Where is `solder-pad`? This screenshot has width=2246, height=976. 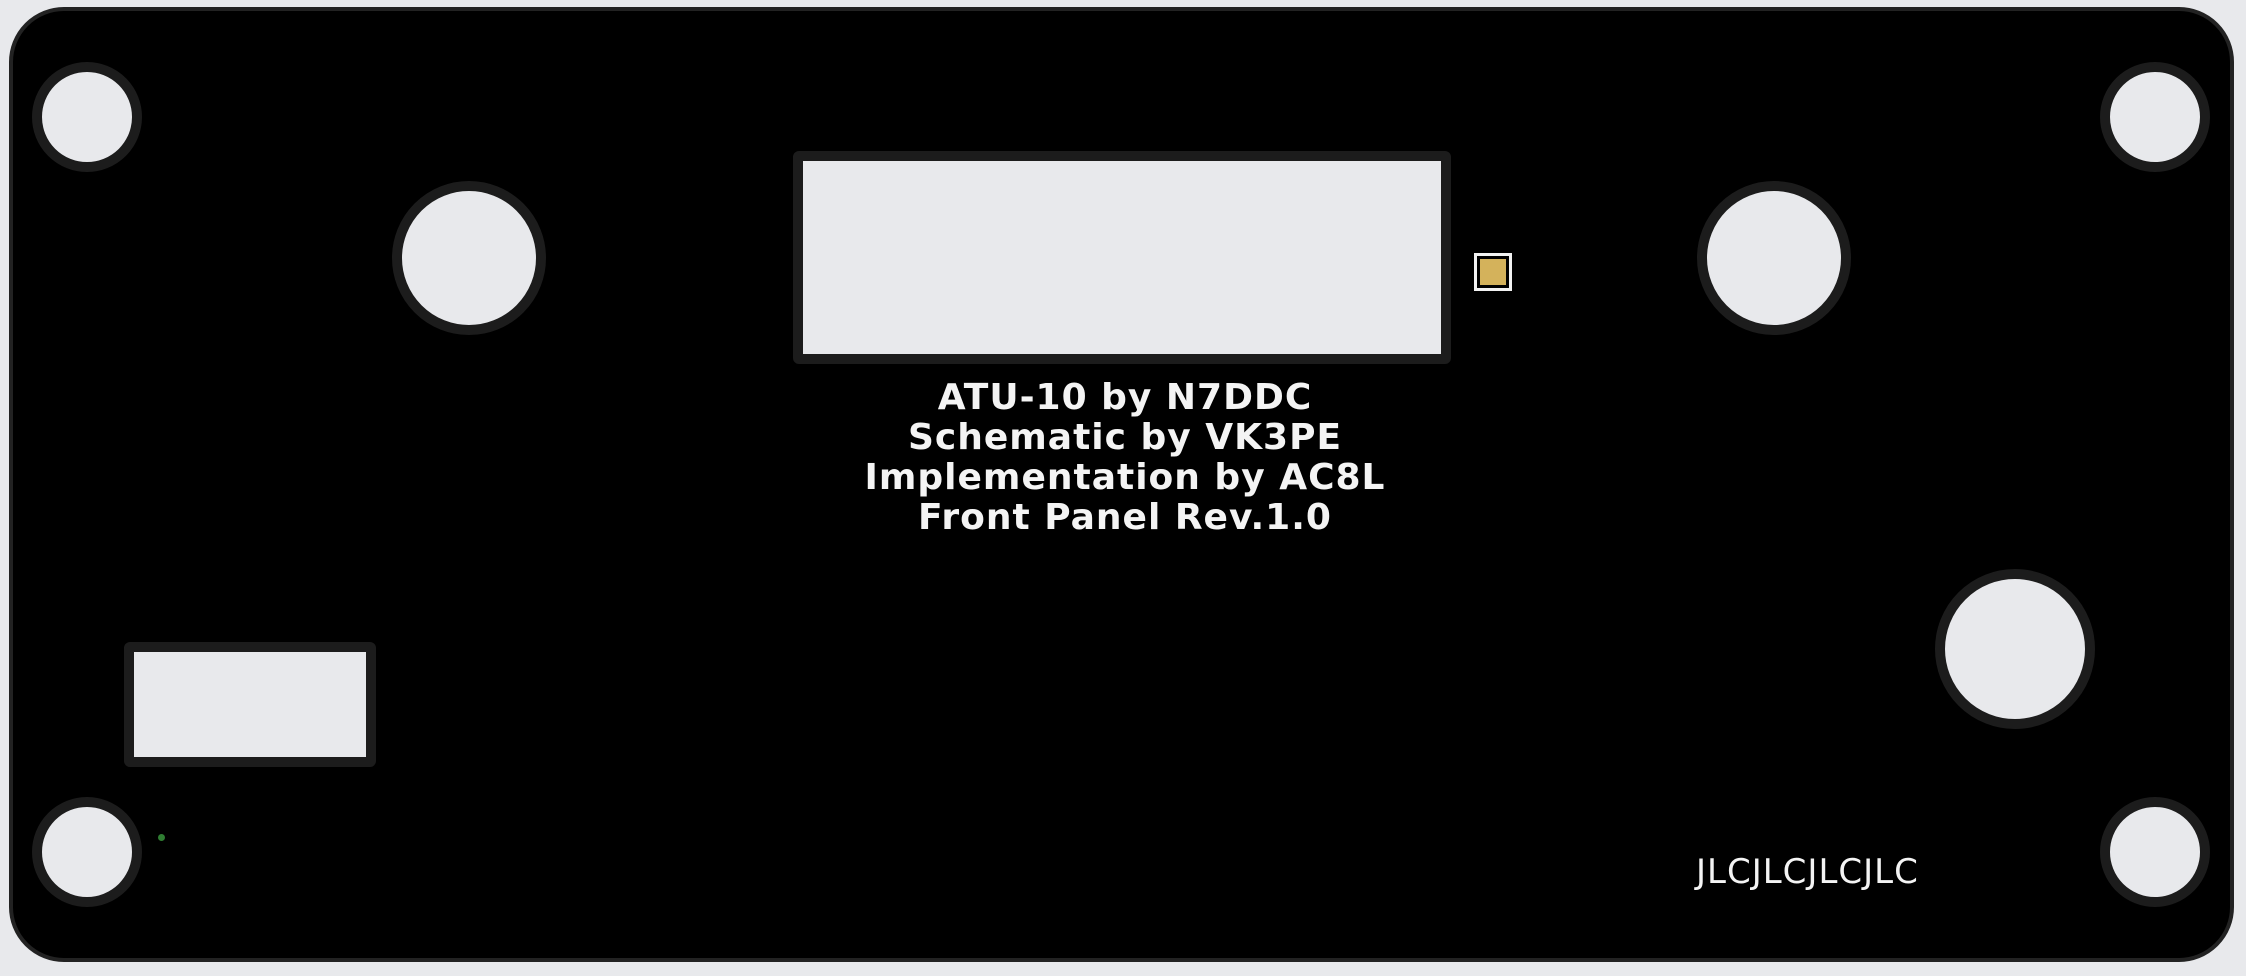
solder-pad is located at coordinates (1493, 272).